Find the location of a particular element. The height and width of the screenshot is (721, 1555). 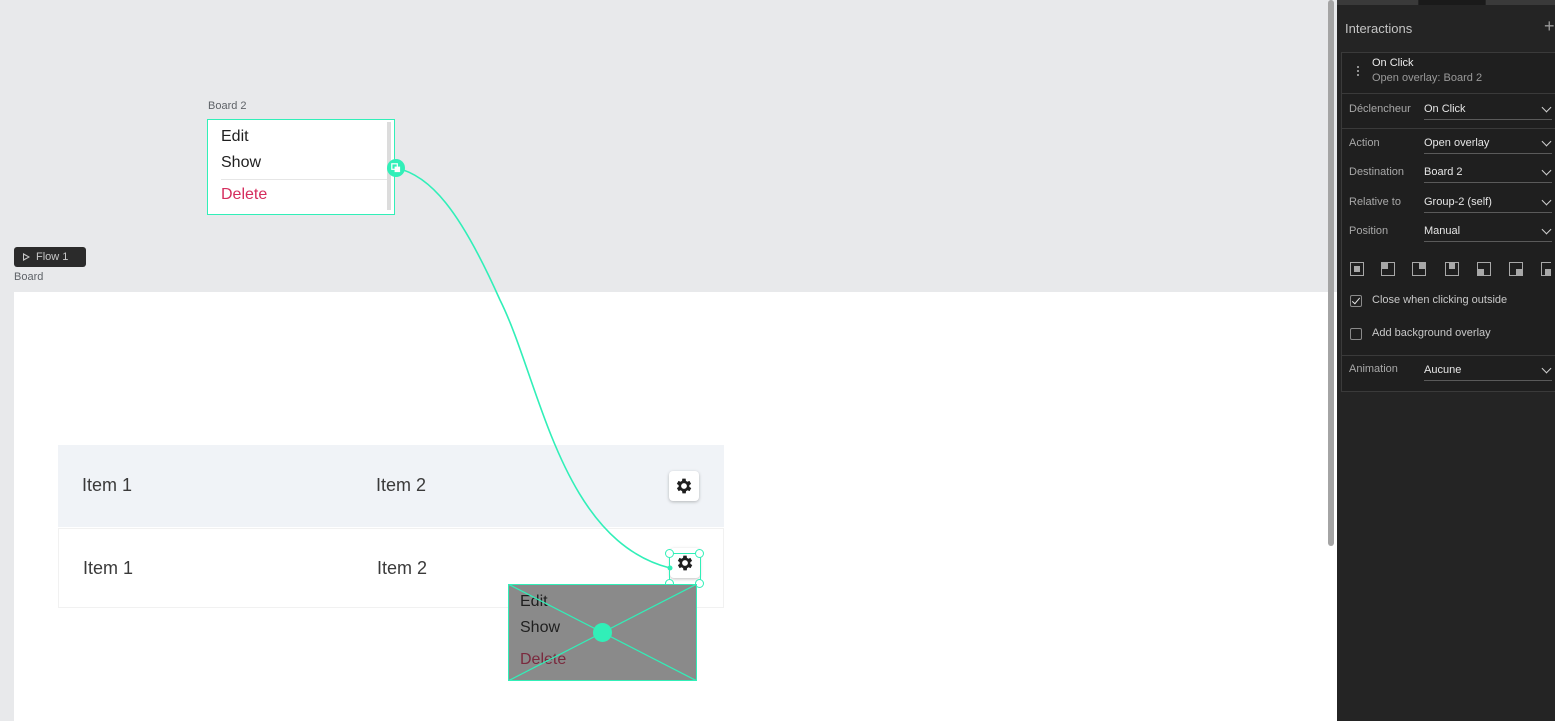

connector-endpoint is located at coordinates (396, 168).